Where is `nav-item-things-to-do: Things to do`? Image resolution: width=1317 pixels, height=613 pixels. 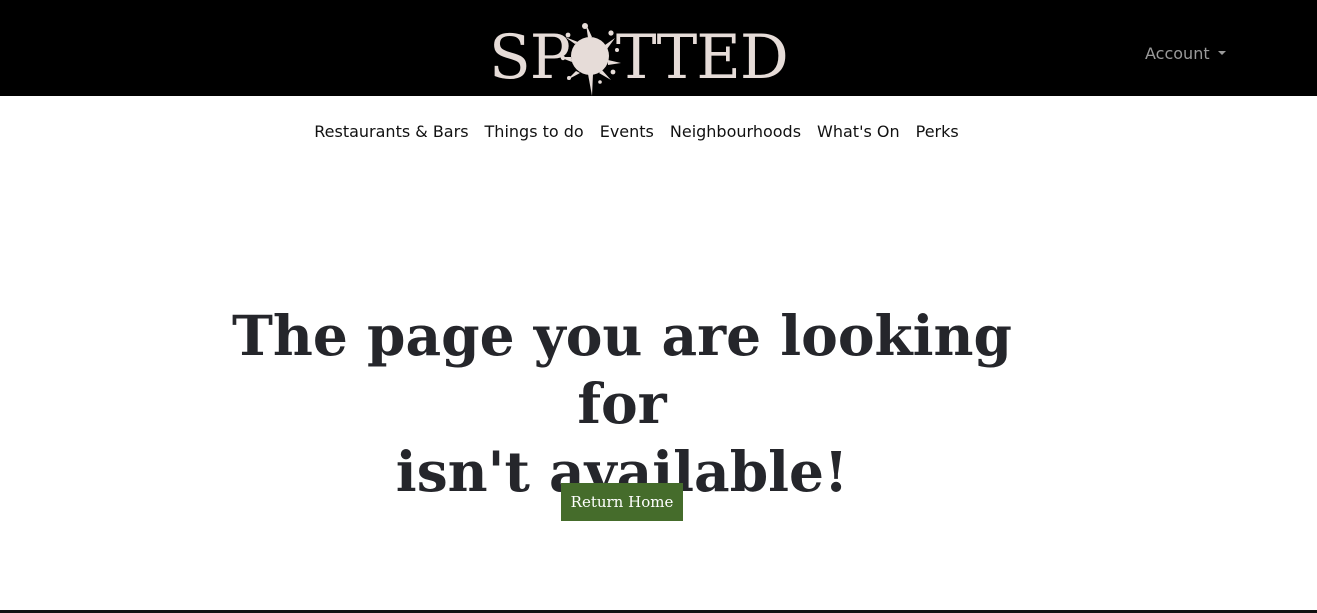
nav-item-things-to-do: Things to do is located at coordinates (534, 131).